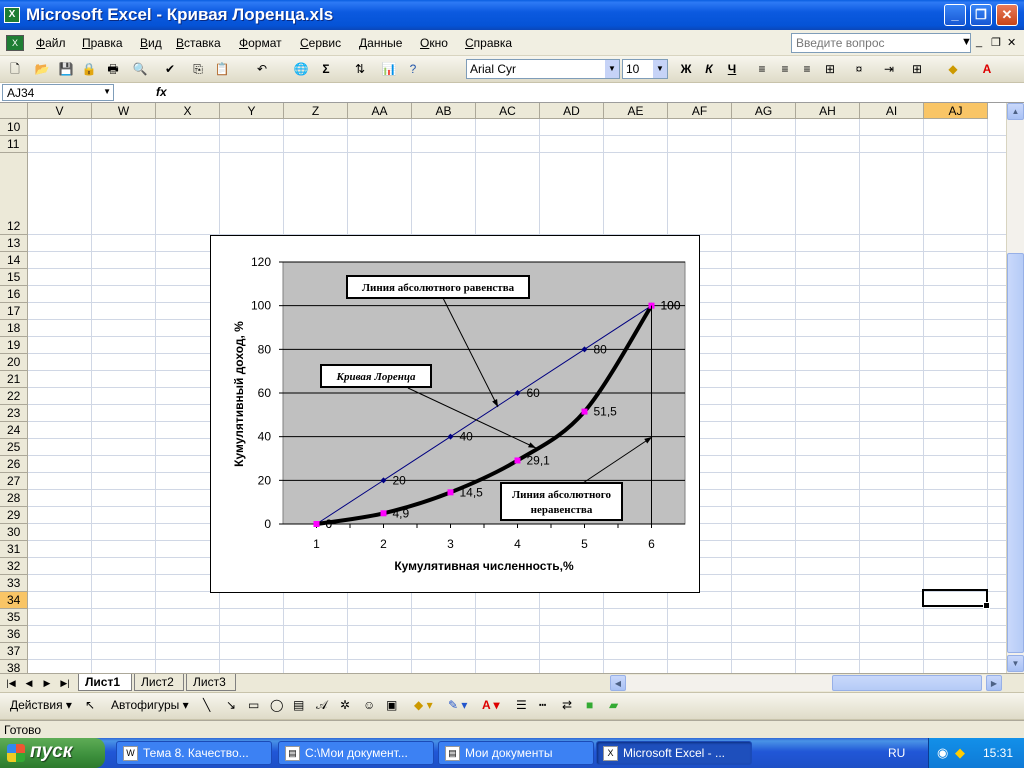 This screenshot has height=768, width=1024. Describe the element at coordinates (90, 705) in the screenshot. I see `select-objects-icon: ↖` at that location.